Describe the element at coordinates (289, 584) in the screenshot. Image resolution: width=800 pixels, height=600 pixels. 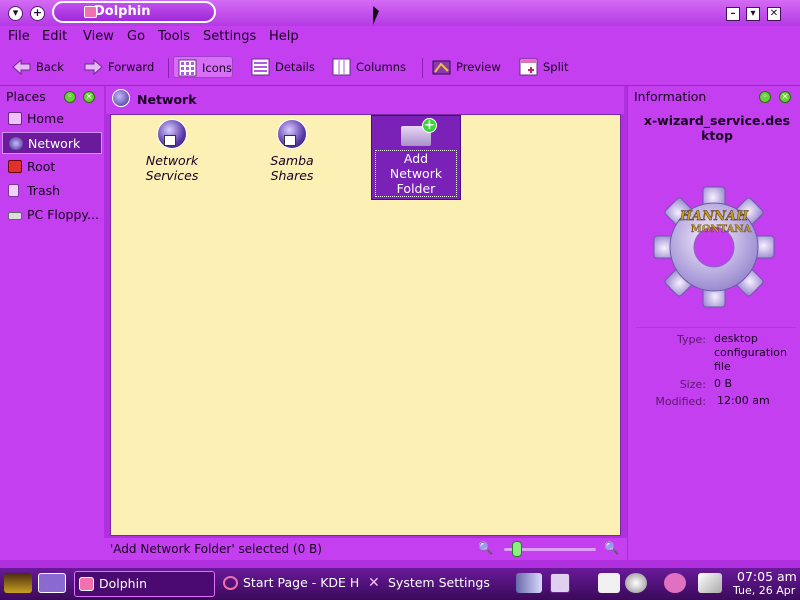
I see `task-konqueror: Start Page - KDE H` at that location.